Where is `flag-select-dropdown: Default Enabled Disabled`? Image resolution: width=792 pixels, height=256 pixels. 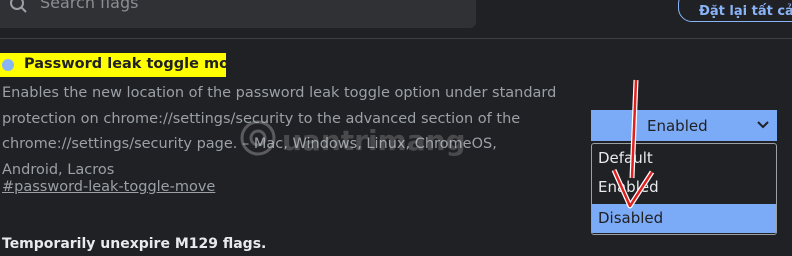 flag-select-dropdown: Default Enabled Disabled is located at coordinates (684, 189).